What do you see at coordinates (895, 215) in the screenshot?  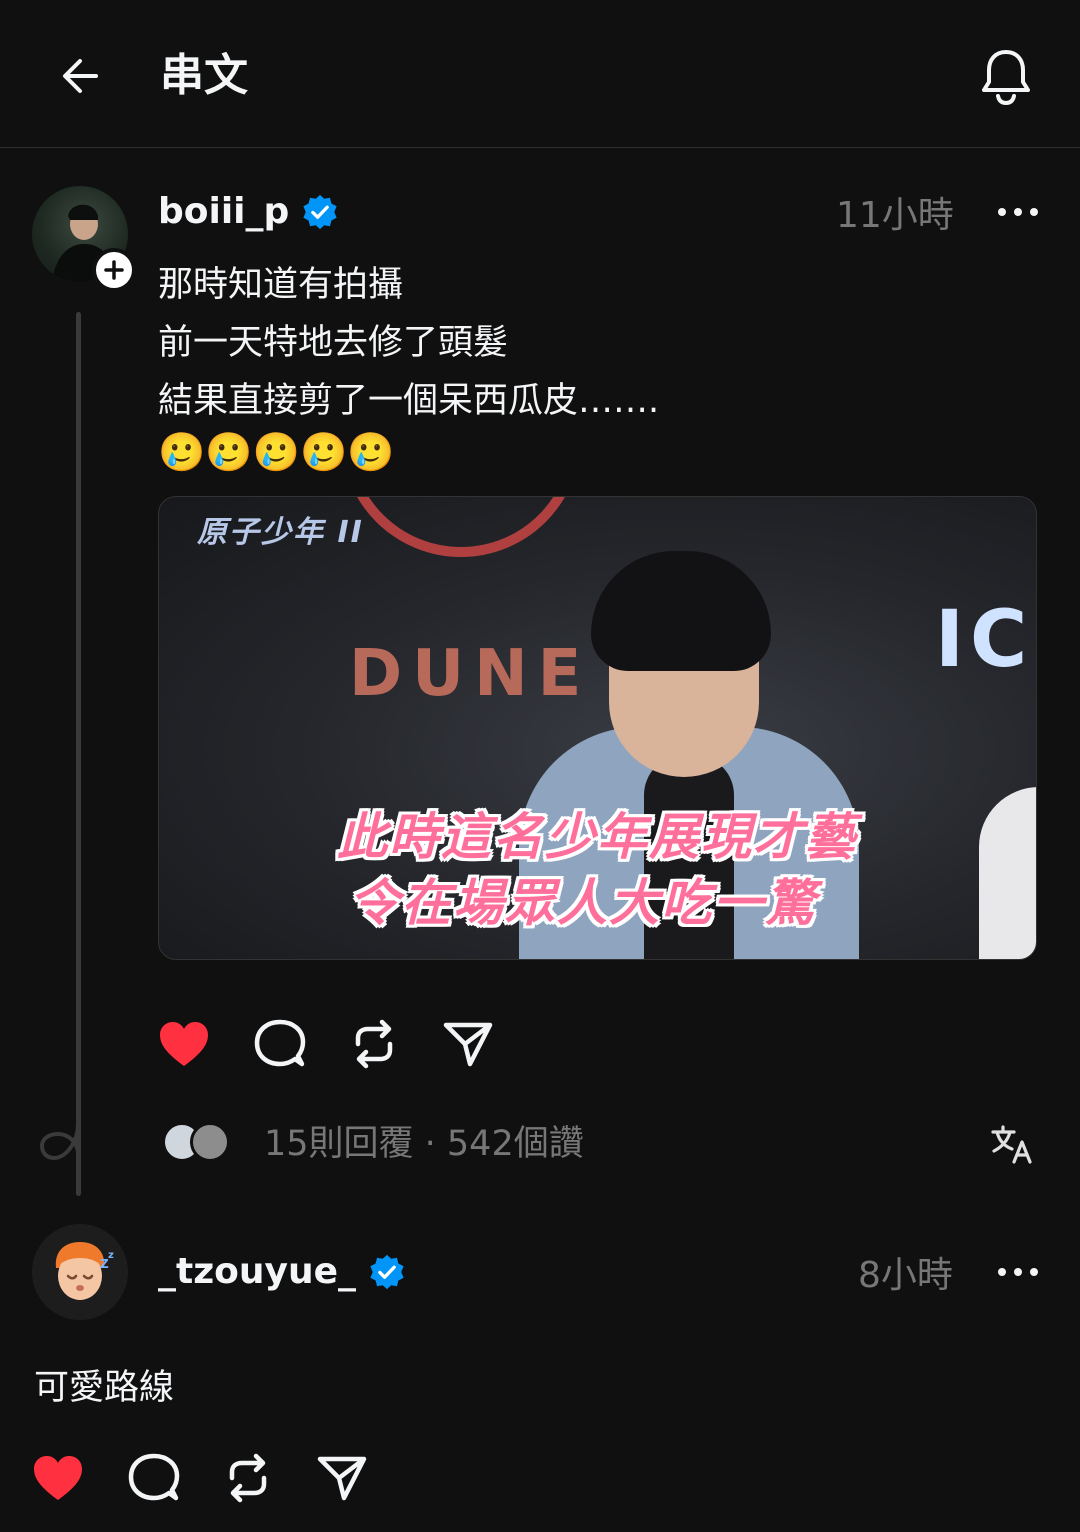 I see `post-timestamp: 11小時` at bounding box center [895, 215].